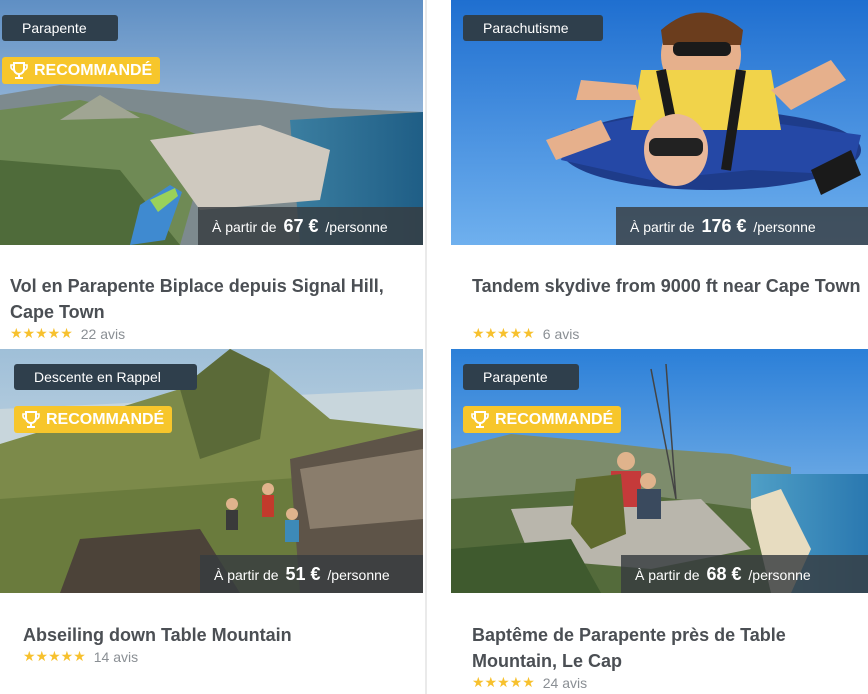 Image resolution: width=868 pixels, height=694 pixels. Describe the element at coordinates (116, 656) in the screenshot. I see `review-count: 14 avis` at that location.